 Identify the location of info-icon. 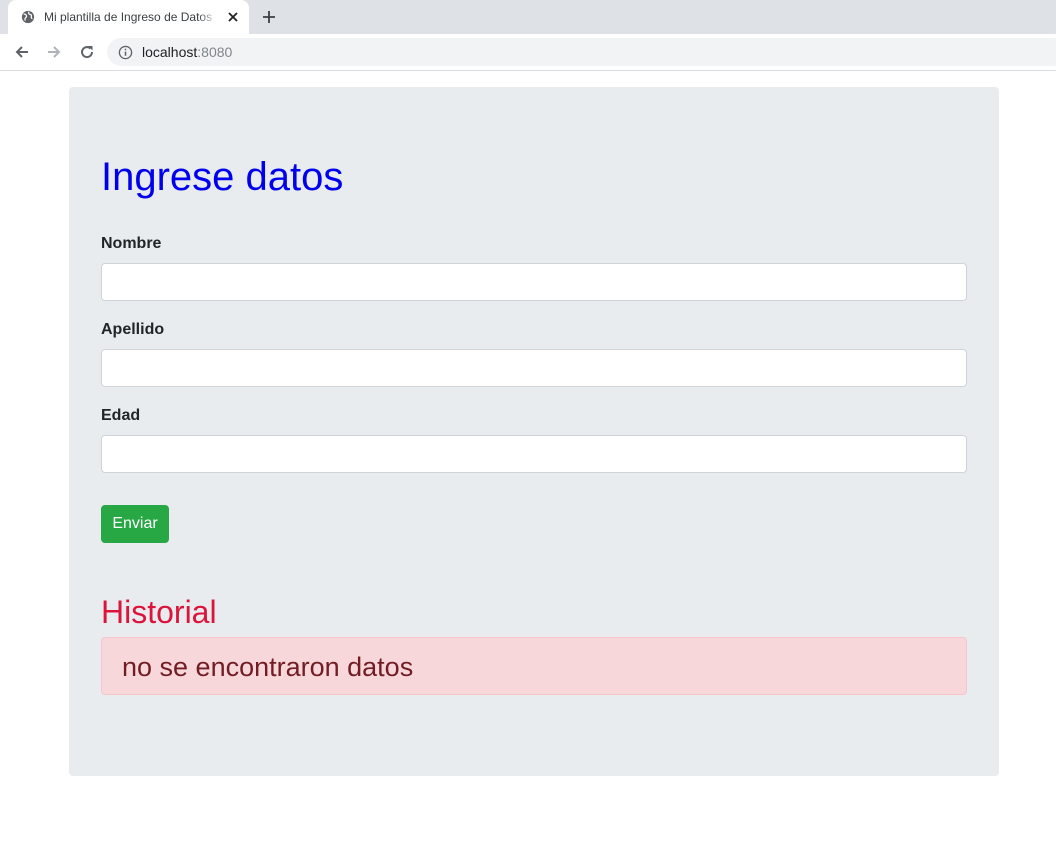
(125, 52).